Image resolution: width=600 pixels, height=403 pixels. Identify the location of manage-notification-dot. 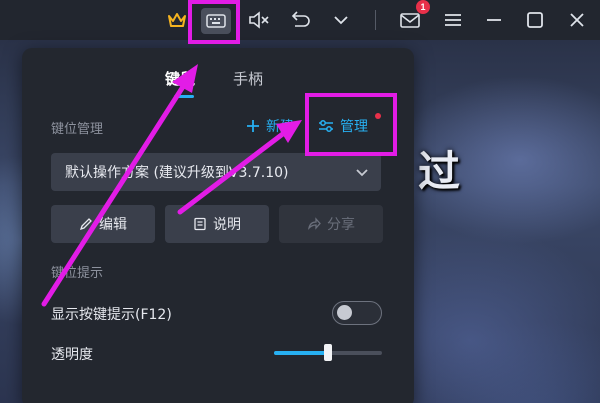
(378, 116).